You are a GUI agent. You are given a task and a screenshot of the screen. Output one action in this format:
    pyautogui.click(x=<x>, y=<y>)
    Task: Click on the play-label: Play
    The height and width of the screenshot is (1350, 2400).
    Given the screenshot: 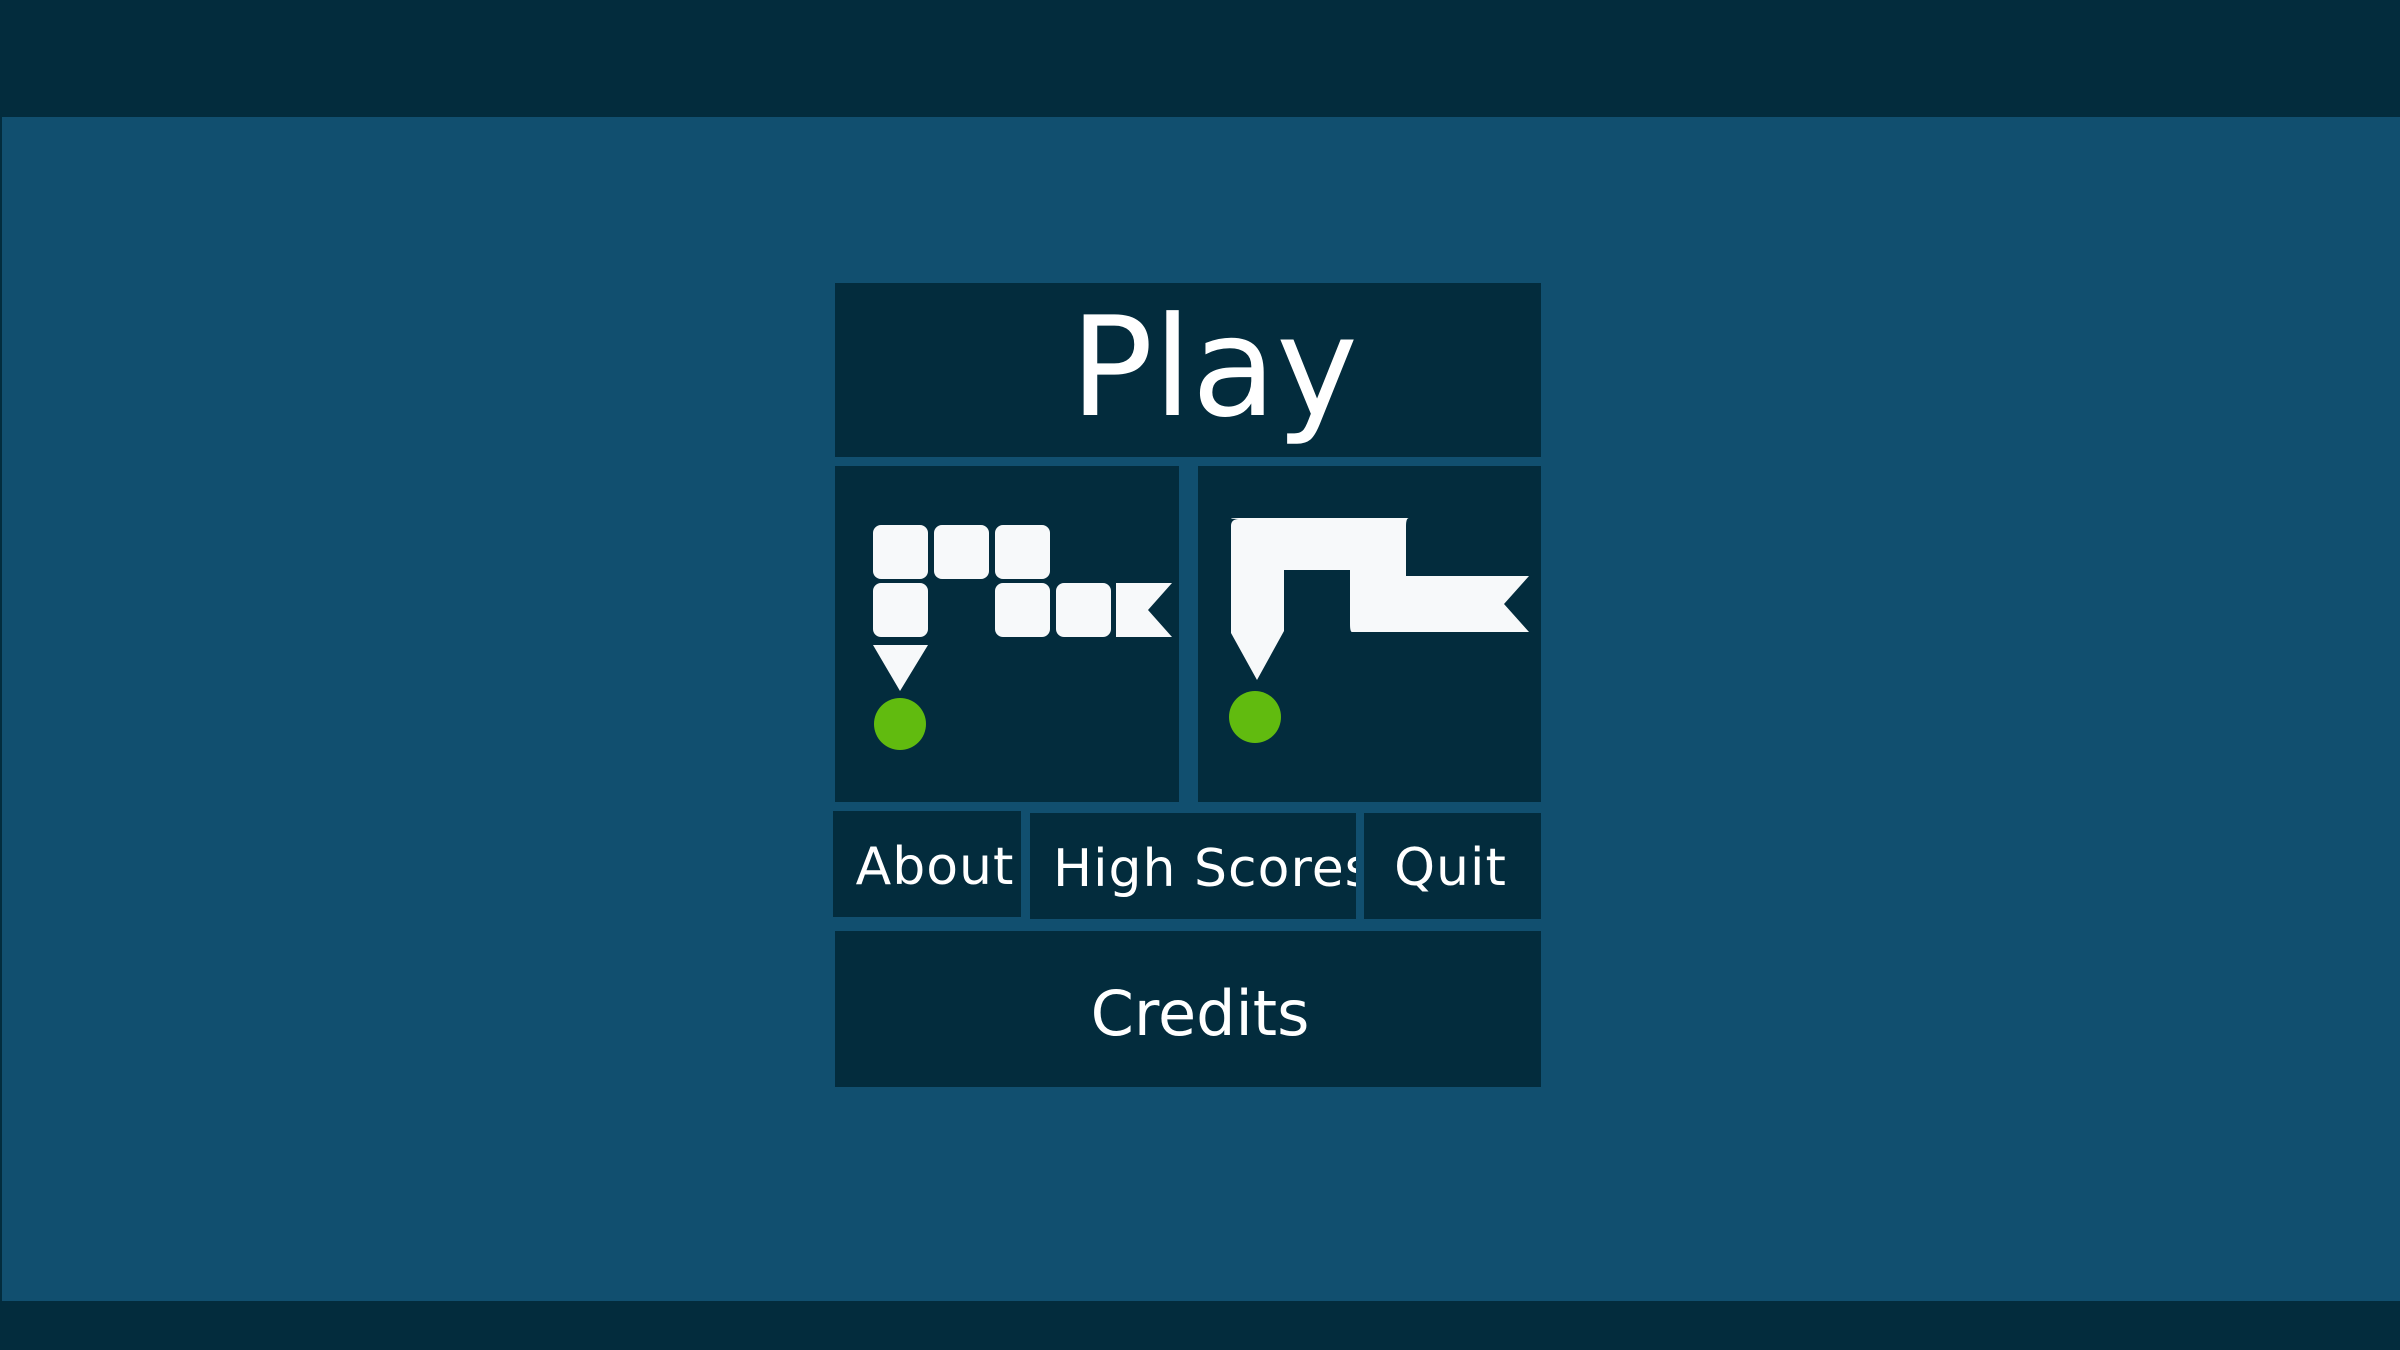 What is the action you would take?
    pyautogui.click(x=1214, y=367)
    